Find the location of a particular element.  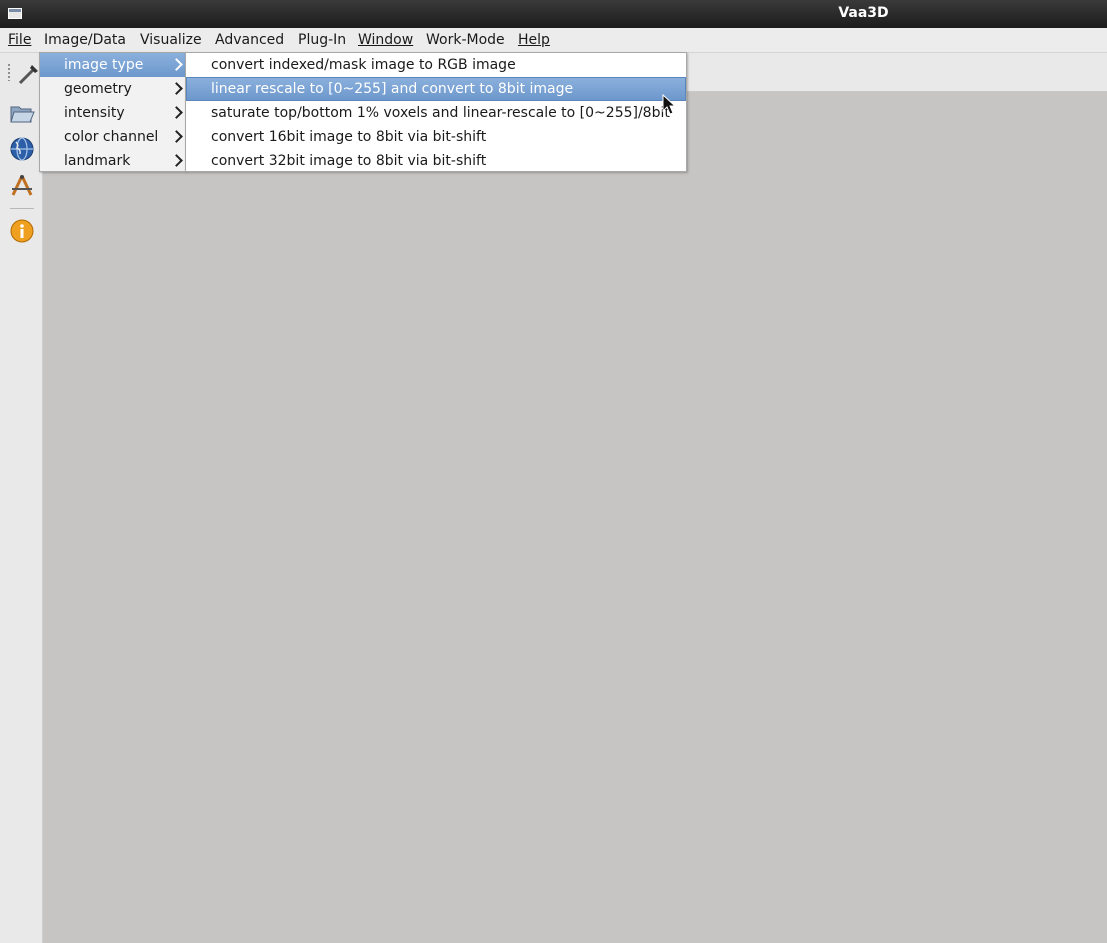

menu-plug-in: Plug-In is located at coordinates (322, 41).